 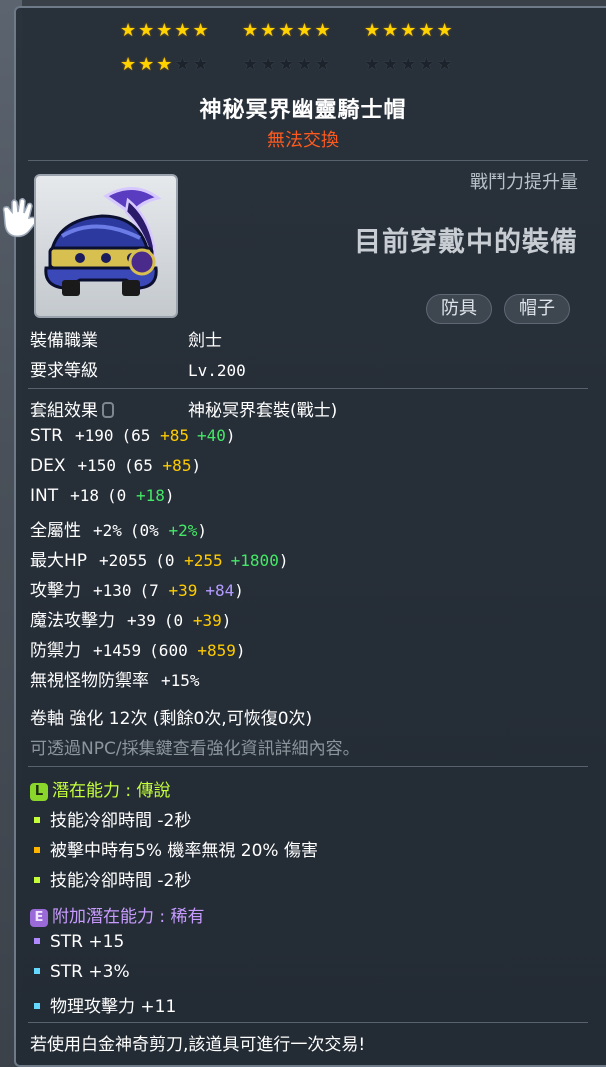 I want to click on helmet-icon, so click(x=103, y=241).